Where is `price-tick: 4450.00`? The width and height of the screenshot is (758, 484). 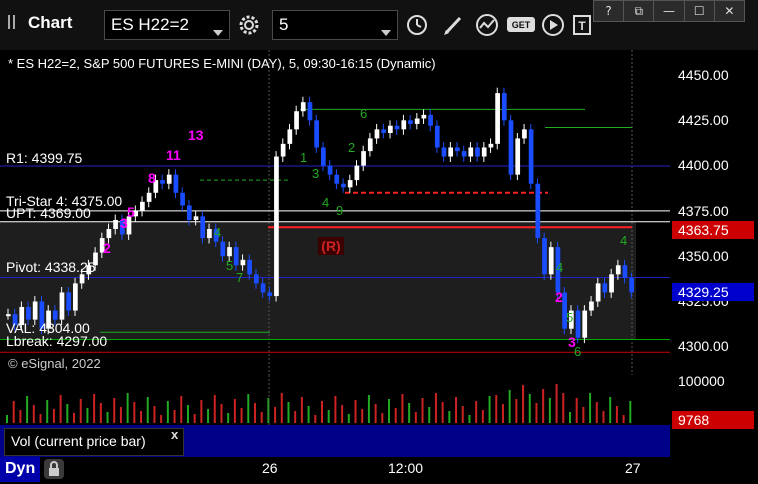
price-tick: 4450.00 is located at coordinates (703, 75).